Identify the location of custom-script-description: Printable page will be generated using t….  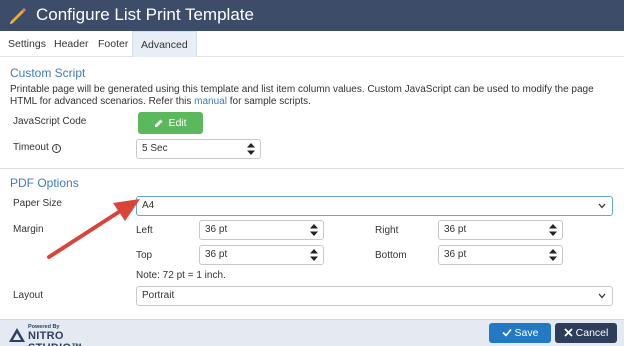
(314, 96).